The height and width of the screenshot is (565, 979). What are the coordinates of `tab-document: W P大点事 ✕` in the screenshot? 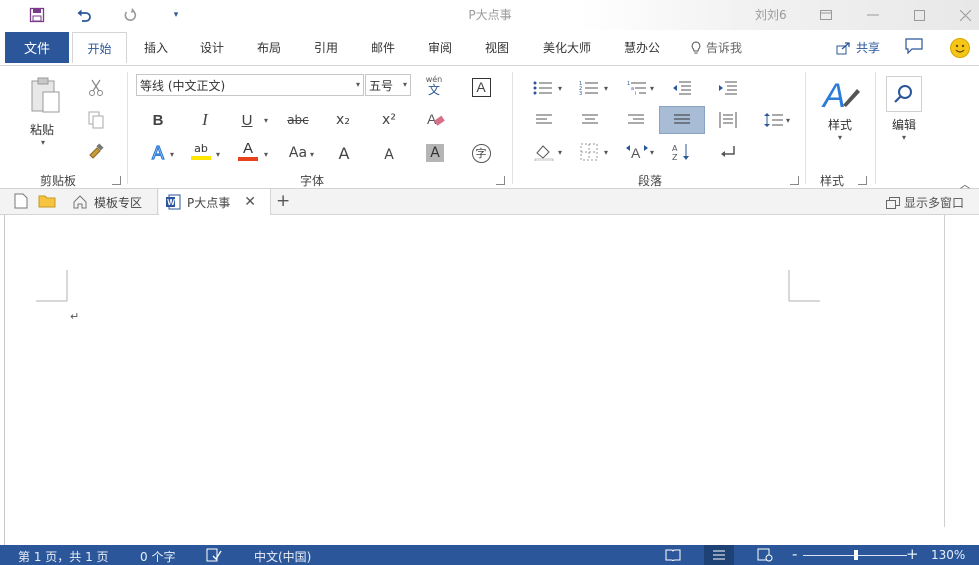 It's located at (215, 202).